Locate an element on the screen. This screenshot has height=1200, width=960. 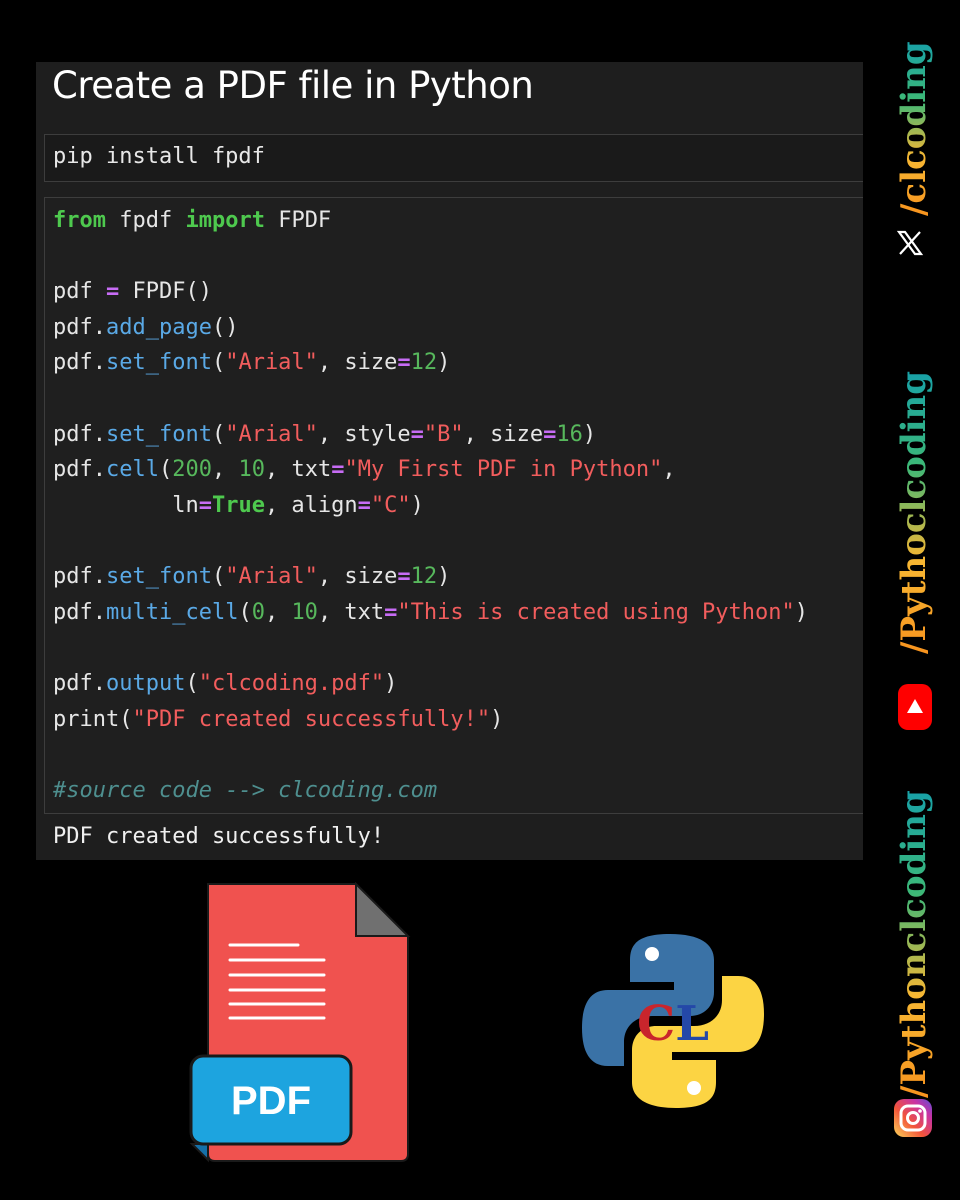
pdf-file-icon: PDF is located at coordinates (300, 1022).